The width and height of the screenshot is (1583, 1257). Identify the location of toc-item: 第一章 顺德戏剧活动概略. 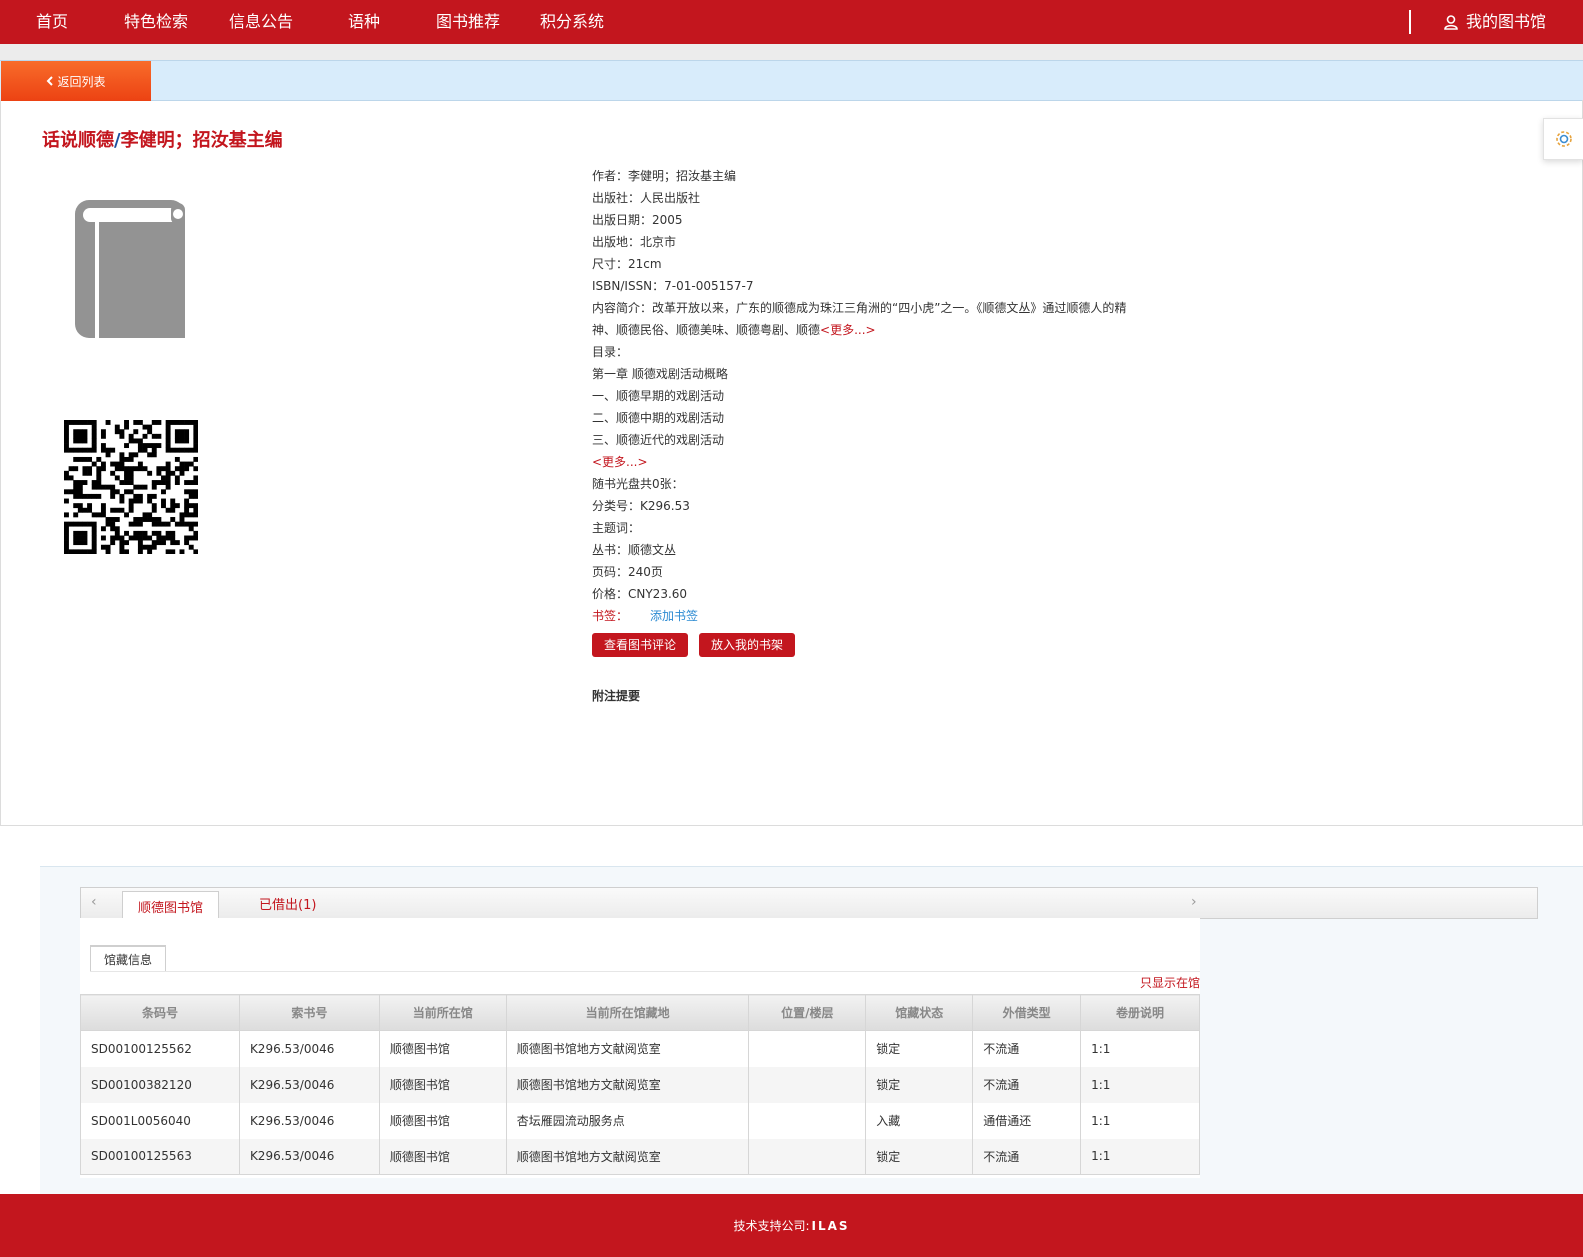
(660, 374).